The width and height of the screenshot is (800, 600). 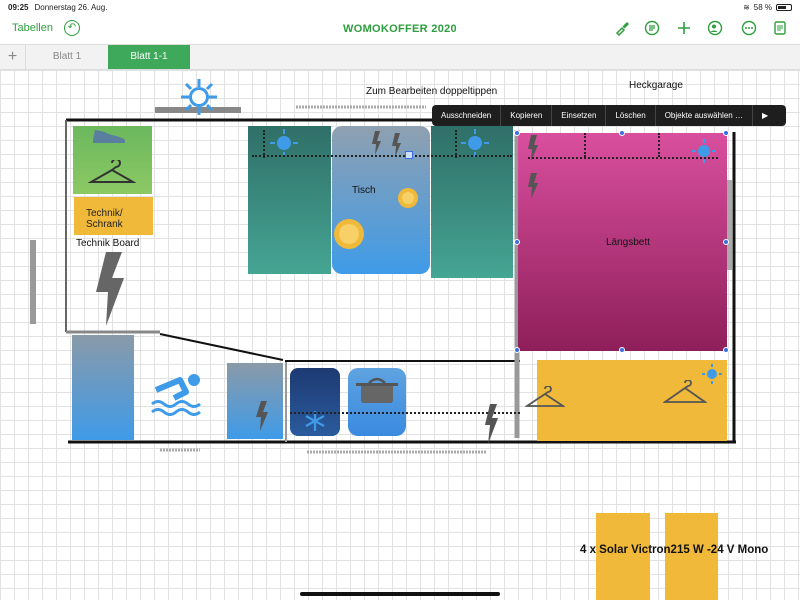 What do you see at coordinates (176, 395) in the screenshot?
I see `swimmer-icon` at bounding box center [176, 395].